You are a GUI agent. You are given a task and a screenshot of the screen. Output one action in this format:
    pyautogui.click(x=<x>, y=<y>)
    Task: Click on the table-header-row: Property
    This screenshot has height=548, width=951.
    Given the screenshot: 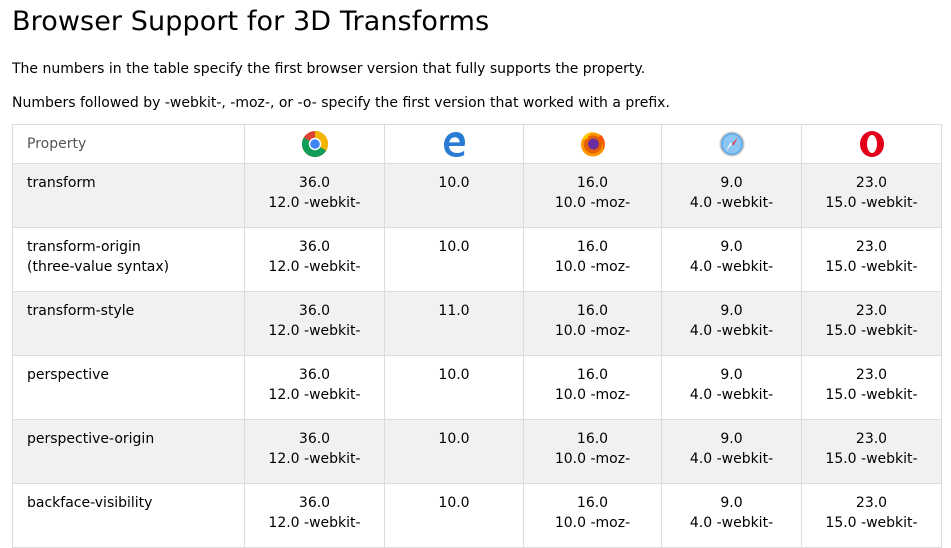 What is the action you would take?
    pyautogui.click(x=477, y=144)
    